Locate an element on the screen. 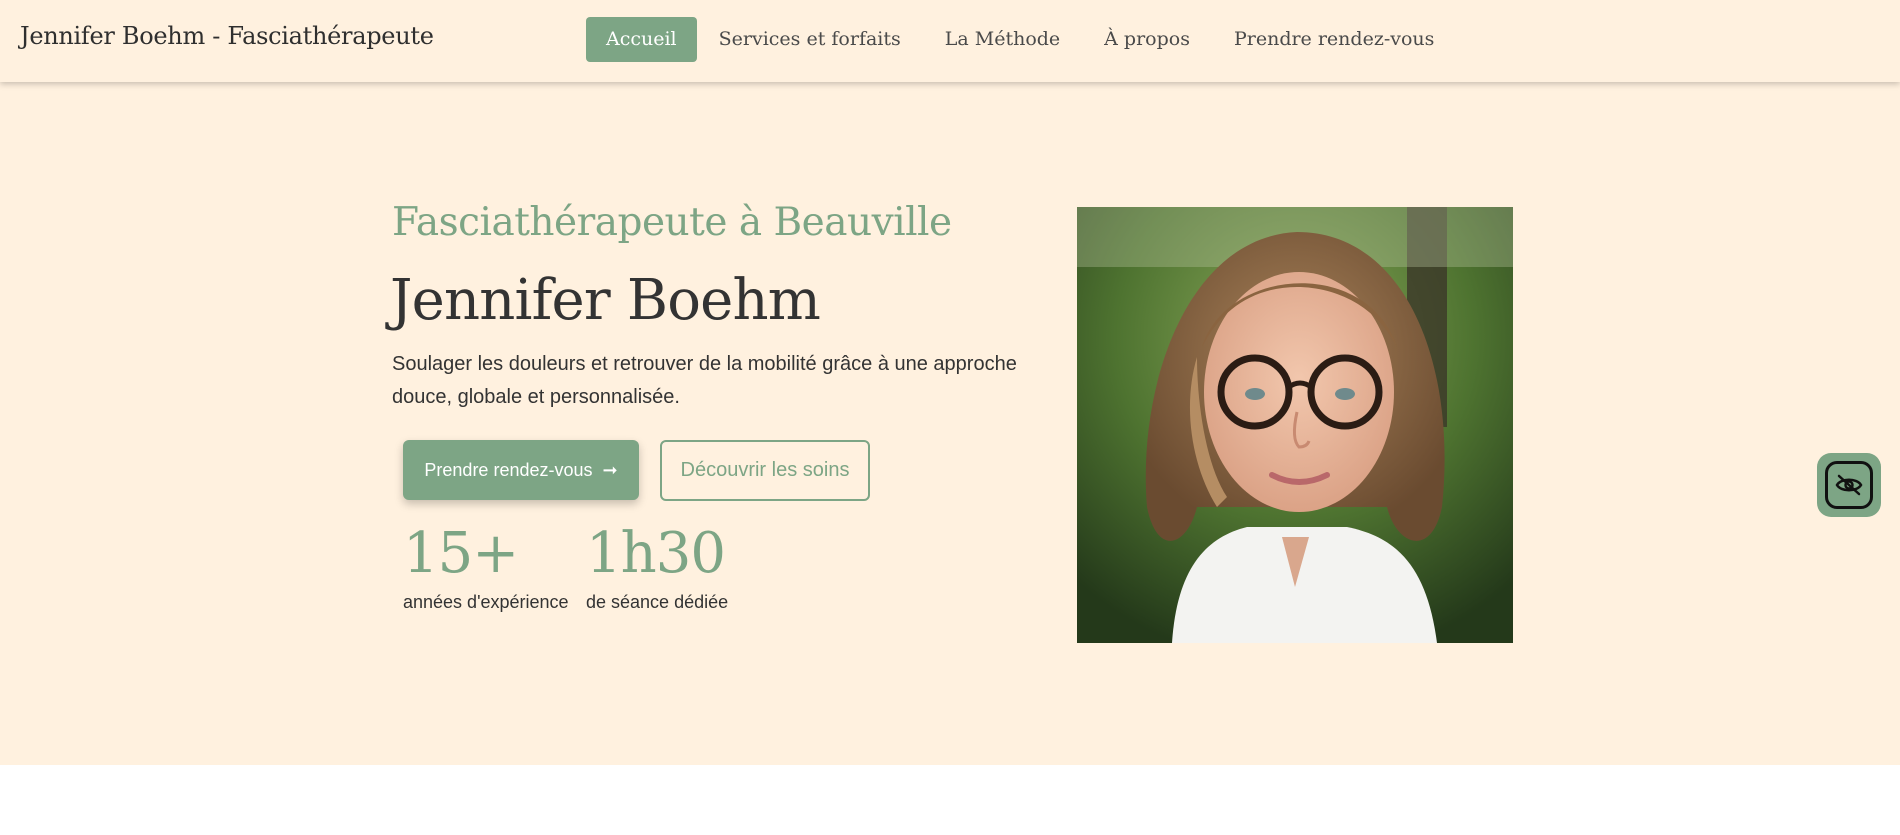 This screenshot has width=1900, height=835. accessibility-toggle-frame is located at coordinates (1849, 485).